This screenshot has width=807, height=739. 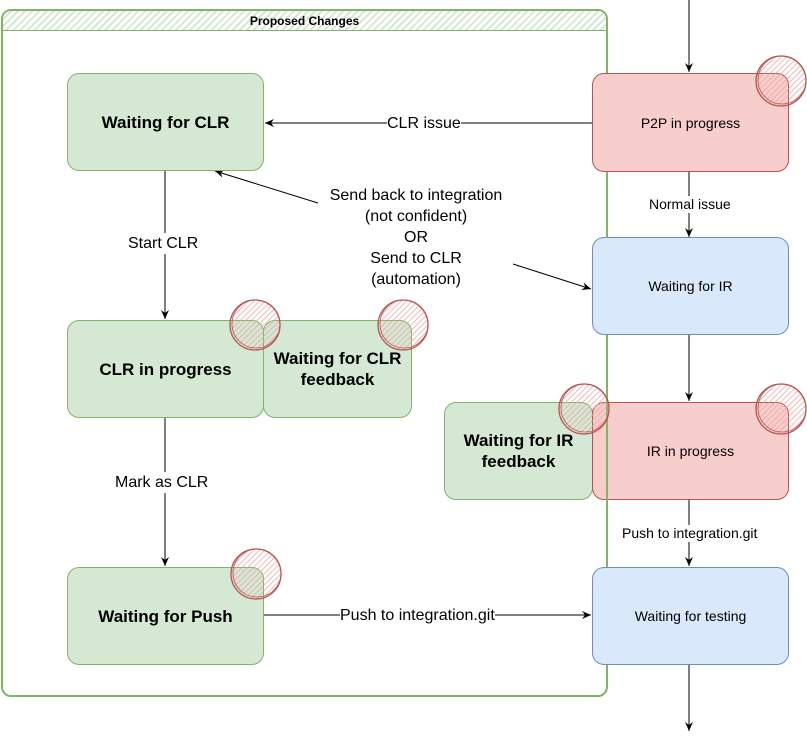 I want to click on send-back-line-2: (not confident), so click(x=416, y=216).